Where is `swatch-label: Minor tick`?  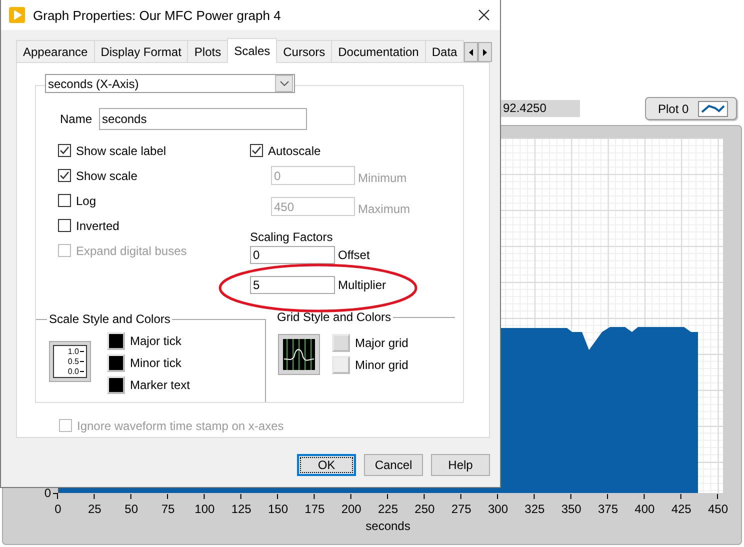 swatch-label: Minor tick is located at coordinates (156, 363).